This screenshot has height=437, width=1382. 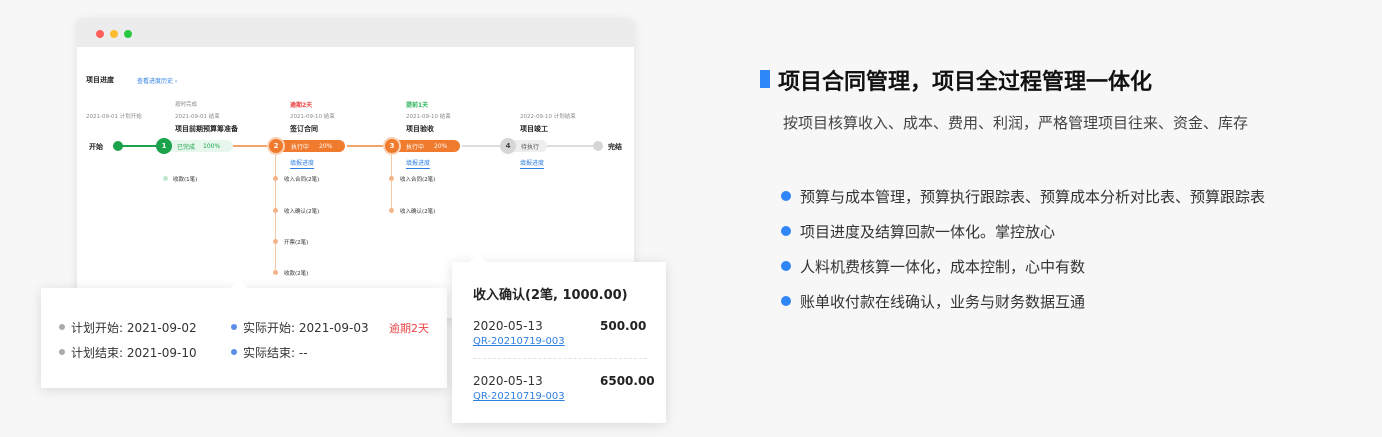 What do you see at coordinates (441, 146) in the screenshot?
I see `stage3-percent: 20%` at bounding box center [441, 146].